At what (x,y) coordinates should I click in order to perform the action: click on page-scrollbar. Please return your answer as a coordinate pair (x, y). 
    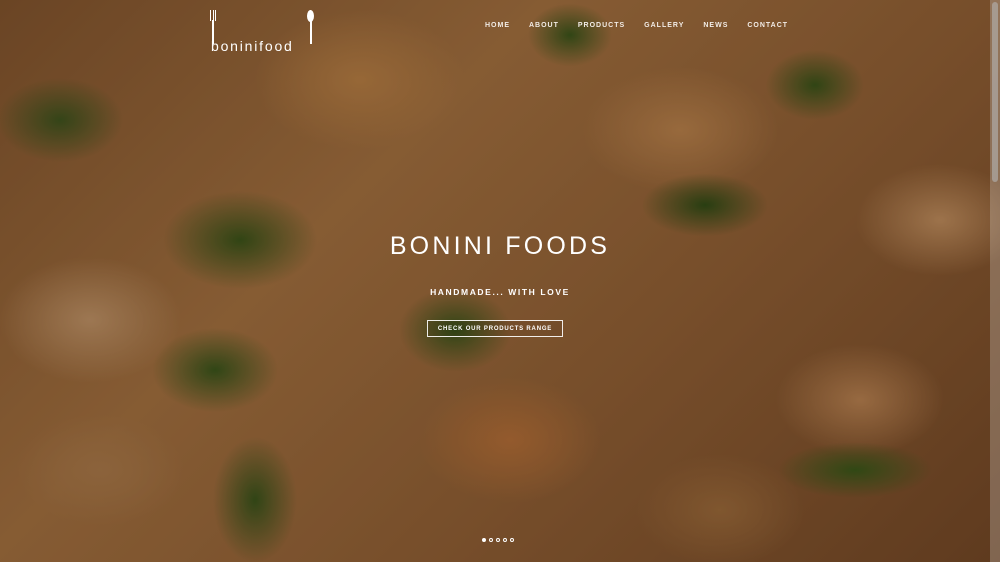
    Looking at the image, I should click on (995, 281).